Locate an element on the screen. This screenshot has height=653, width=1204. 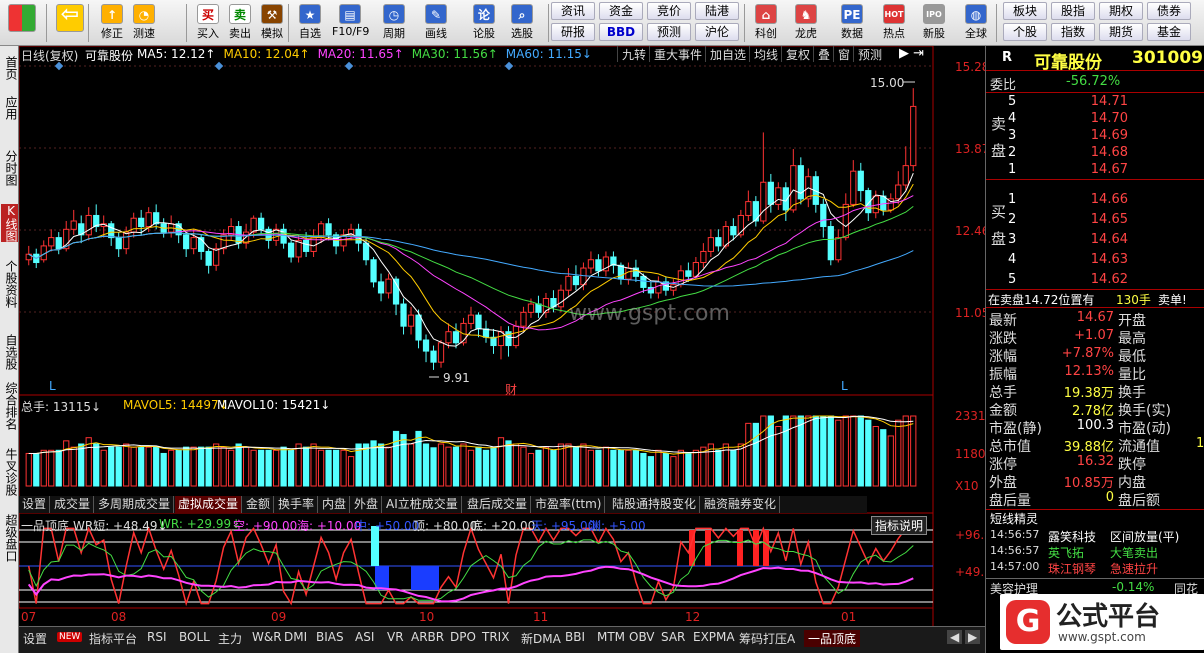
indicator-tab: DPO is located at coordinates (463, 637).